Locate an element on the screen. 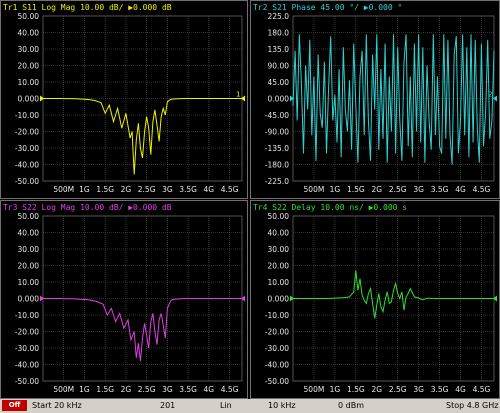 The image size is (500, 413). reference-label: 1 is located at coordinates (238, 95).